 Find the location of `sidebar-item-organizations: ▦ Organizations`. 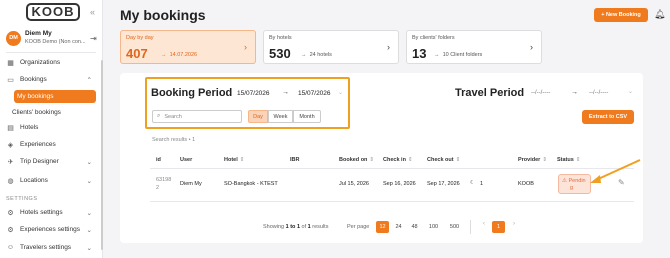

sidebar-item-organizations: ▦ Organizations is located at coordinates (51, 62).